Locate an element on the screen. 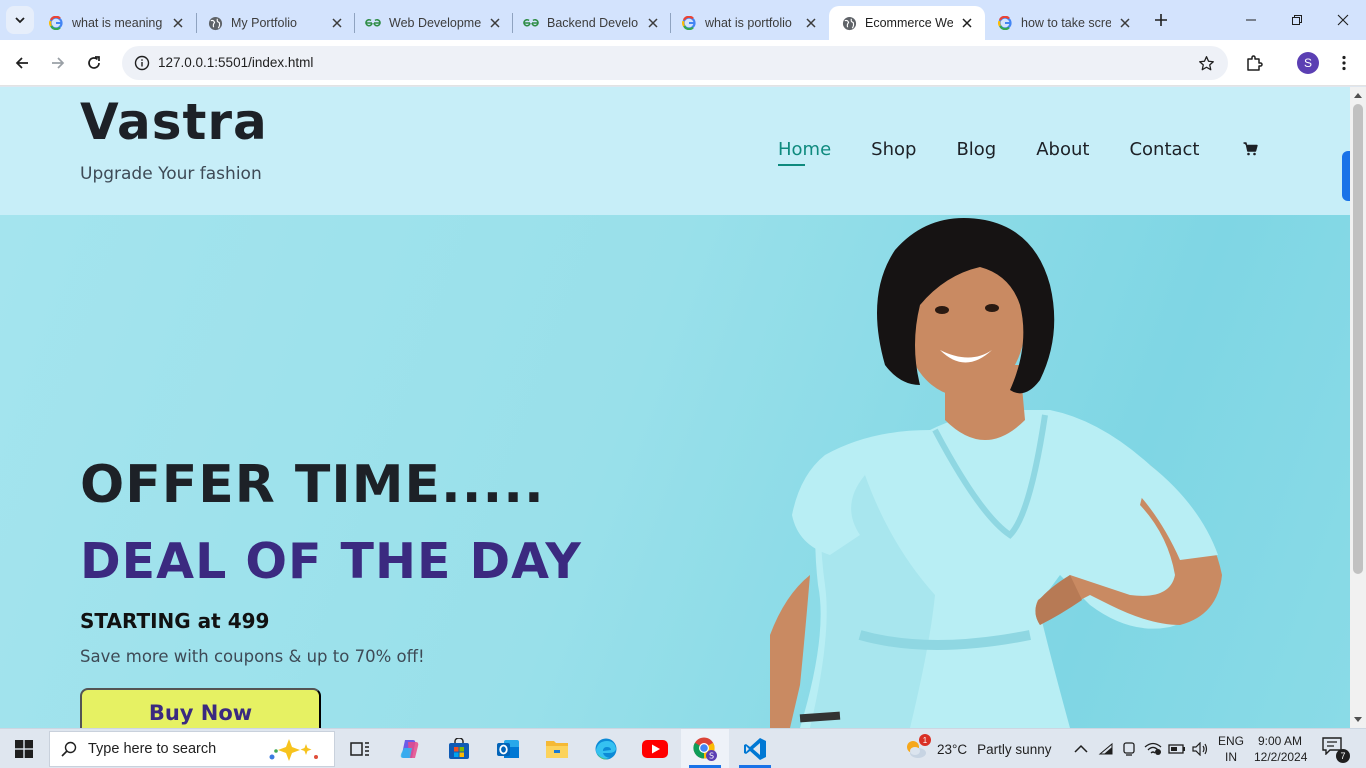 Image resolution: width=1366 pixels, height=768 pixels. reload-button is located at coordinates (94, 63).